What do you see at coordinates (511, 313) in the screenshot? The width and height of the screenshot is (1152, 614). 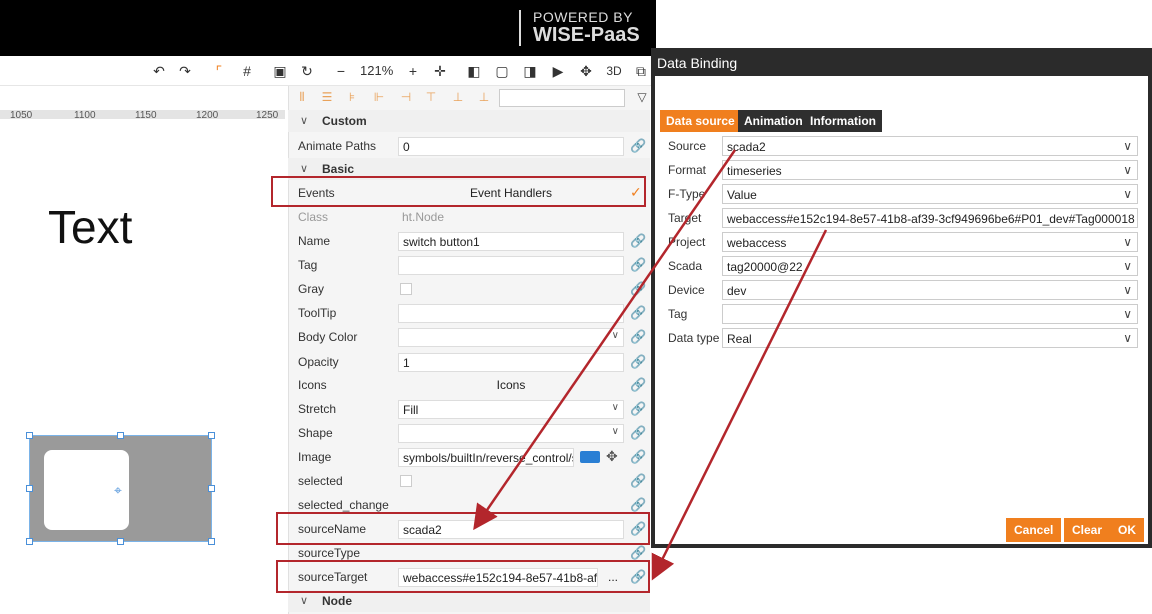 I see `tooltip-input` at bounding box center [511, 313].